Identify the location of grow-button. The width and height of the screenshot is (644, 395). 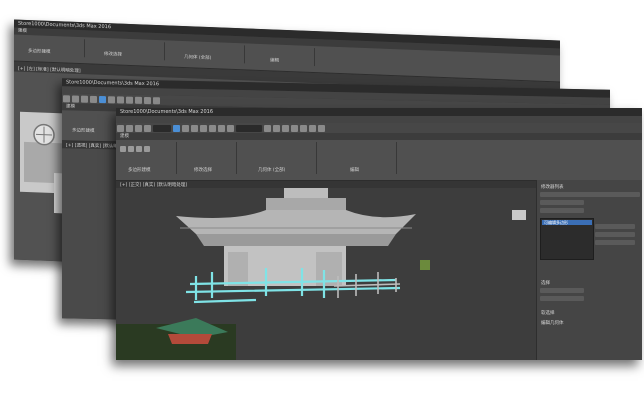
(562, 298).